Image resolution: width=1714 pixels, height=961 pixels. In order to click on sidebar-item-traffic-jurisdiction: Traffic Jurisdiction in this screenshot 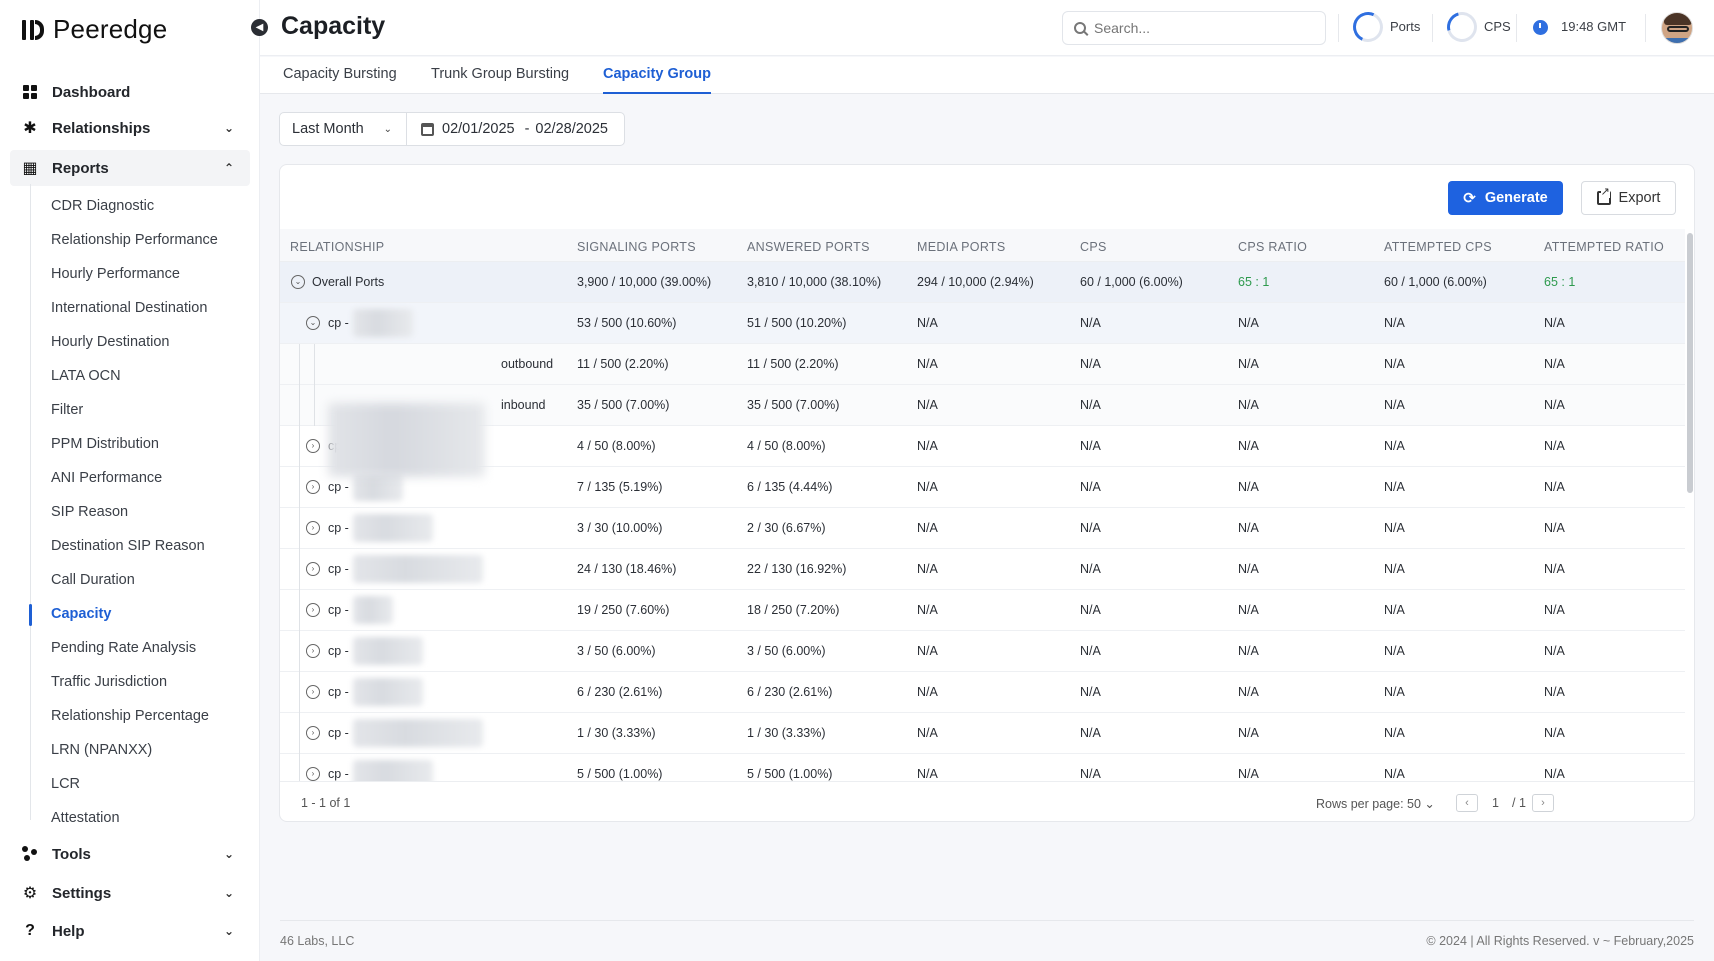, I will do `click(109, 682)`.